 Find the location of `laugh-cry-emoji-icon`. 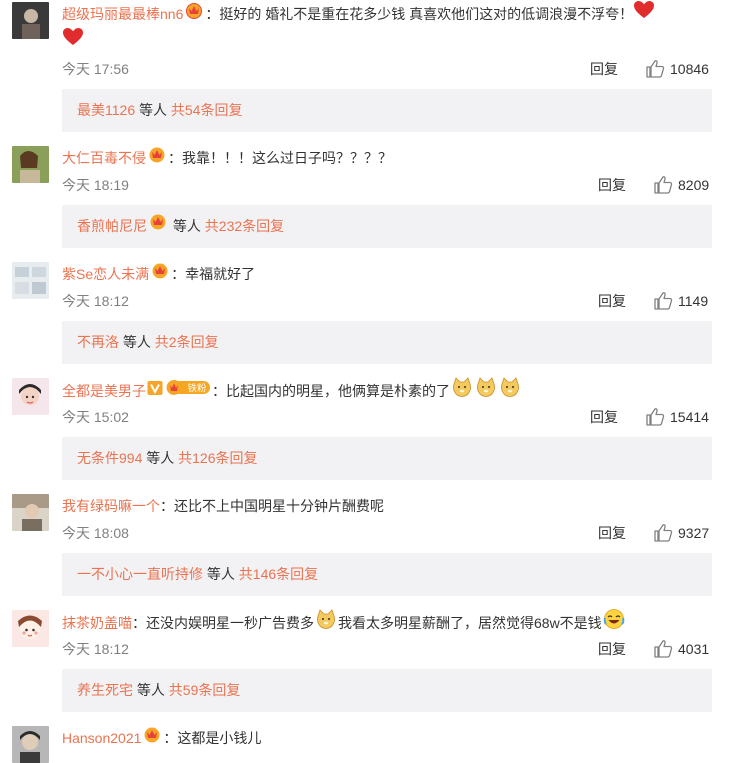

laugh-cry-emoji-icon is located at coordinates (614, 622).